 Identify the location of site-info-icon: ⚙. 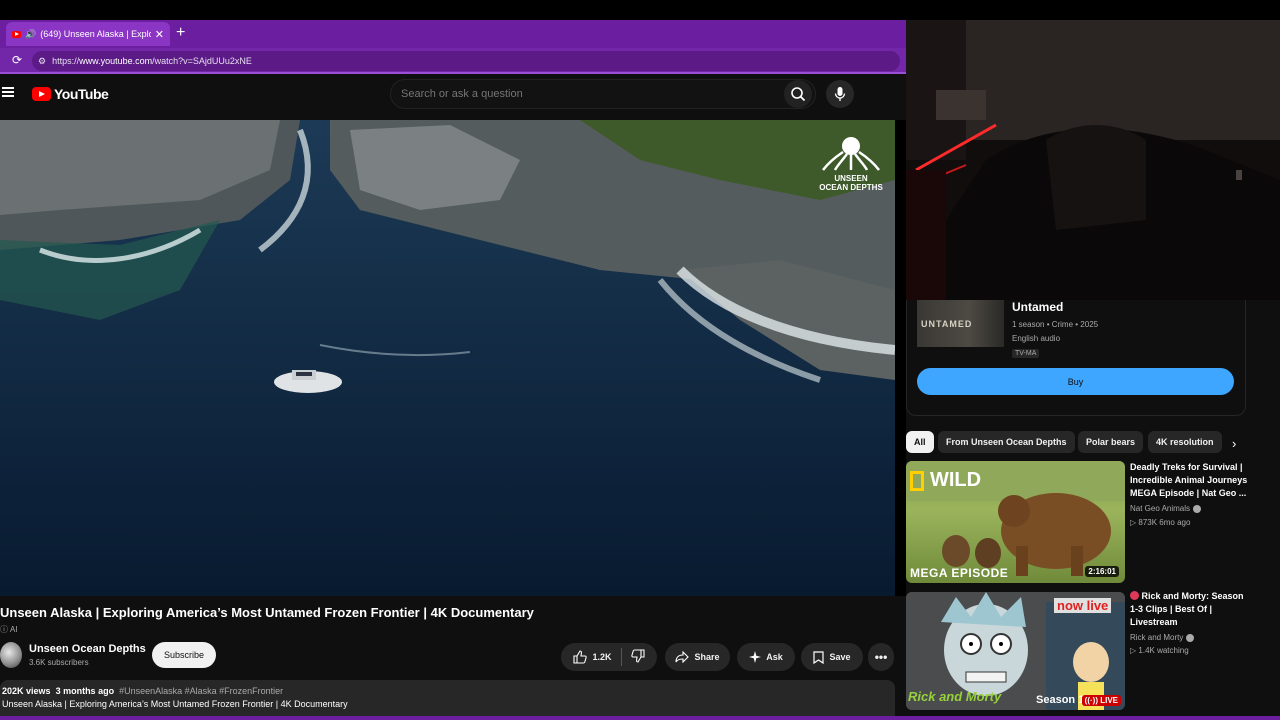
(42, 61).